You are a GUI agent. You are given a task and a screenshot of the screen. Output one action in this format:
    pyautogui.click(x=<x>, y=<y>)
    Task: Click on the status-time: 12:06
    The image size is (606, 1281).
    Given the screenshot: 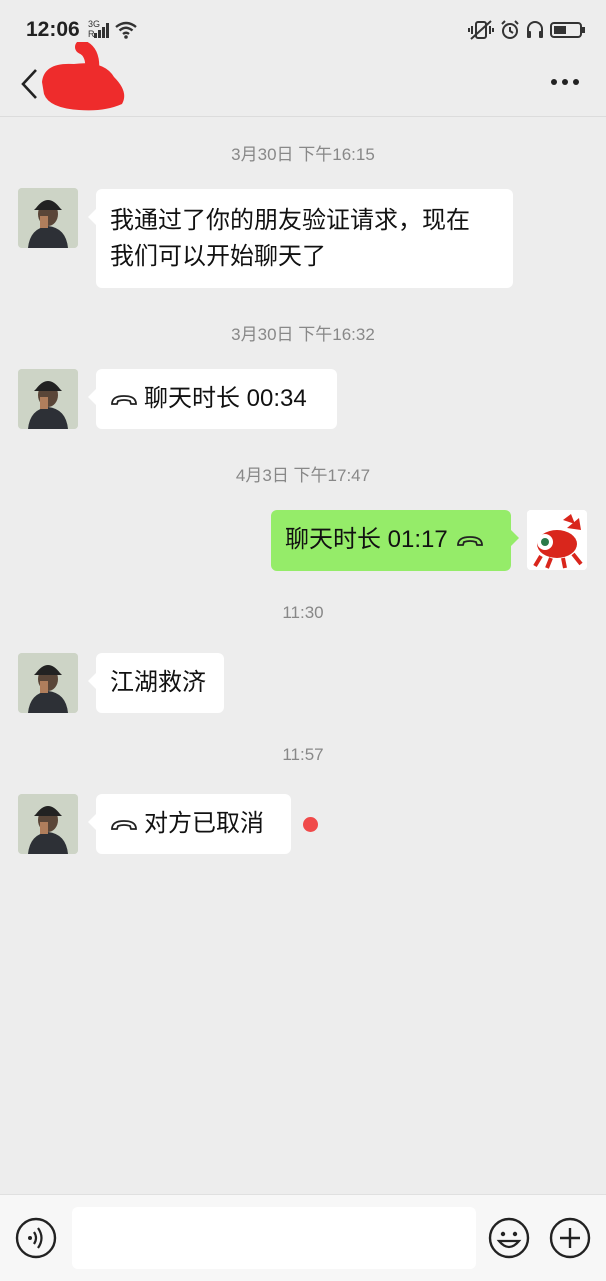 What is the action you would take?
    pyautogui.click(x=53, y=29)
    